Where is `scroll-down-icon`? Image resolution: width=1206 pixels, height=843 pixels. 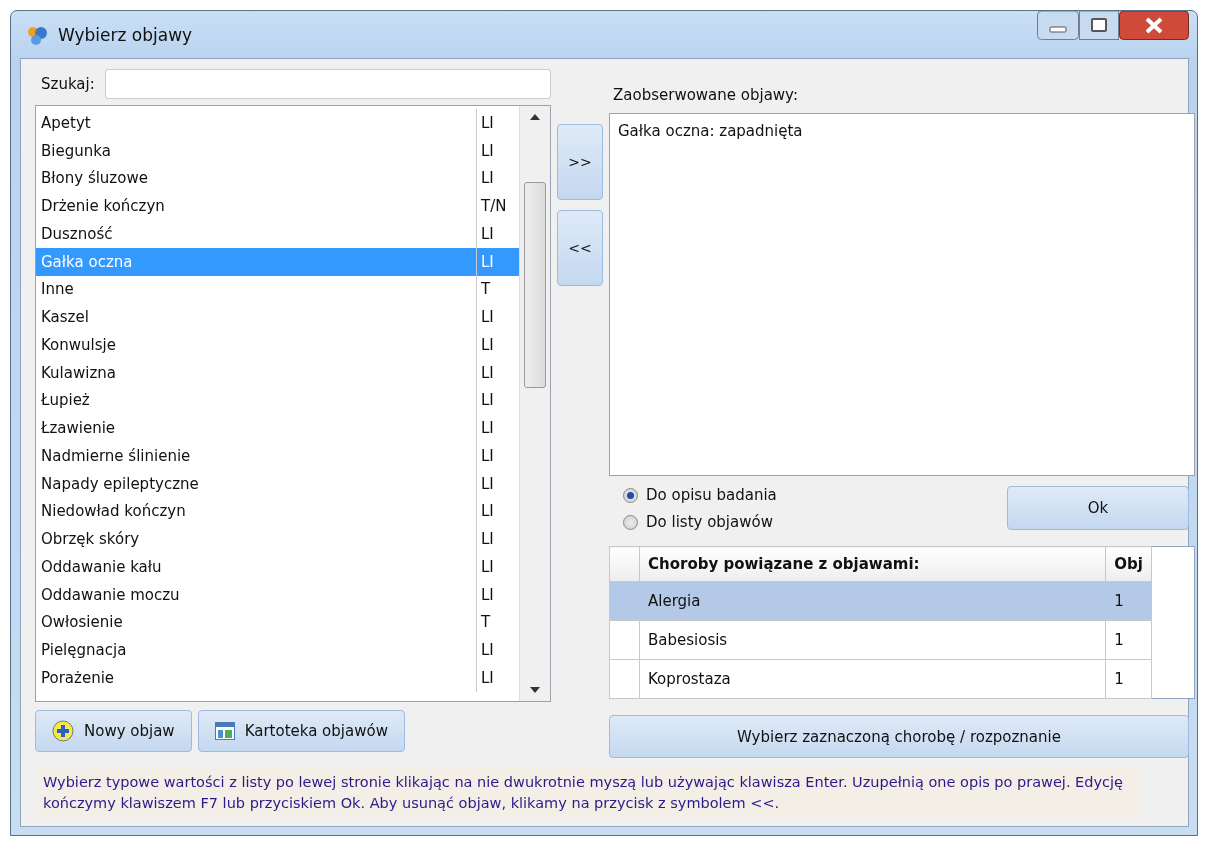
scroll-down-icon is located at coordinates (535, 690).